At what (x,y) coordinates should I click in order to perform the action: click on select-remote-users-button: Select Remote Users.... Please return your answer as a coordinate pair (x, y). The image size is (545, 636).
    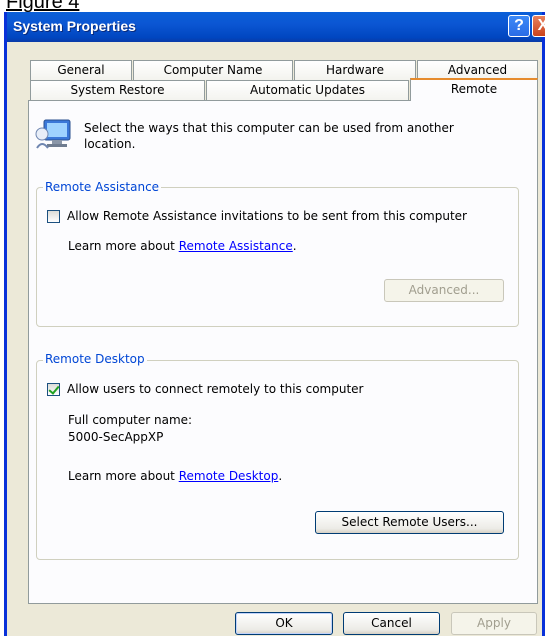
    Looking at the image, I should click on (409, 522).